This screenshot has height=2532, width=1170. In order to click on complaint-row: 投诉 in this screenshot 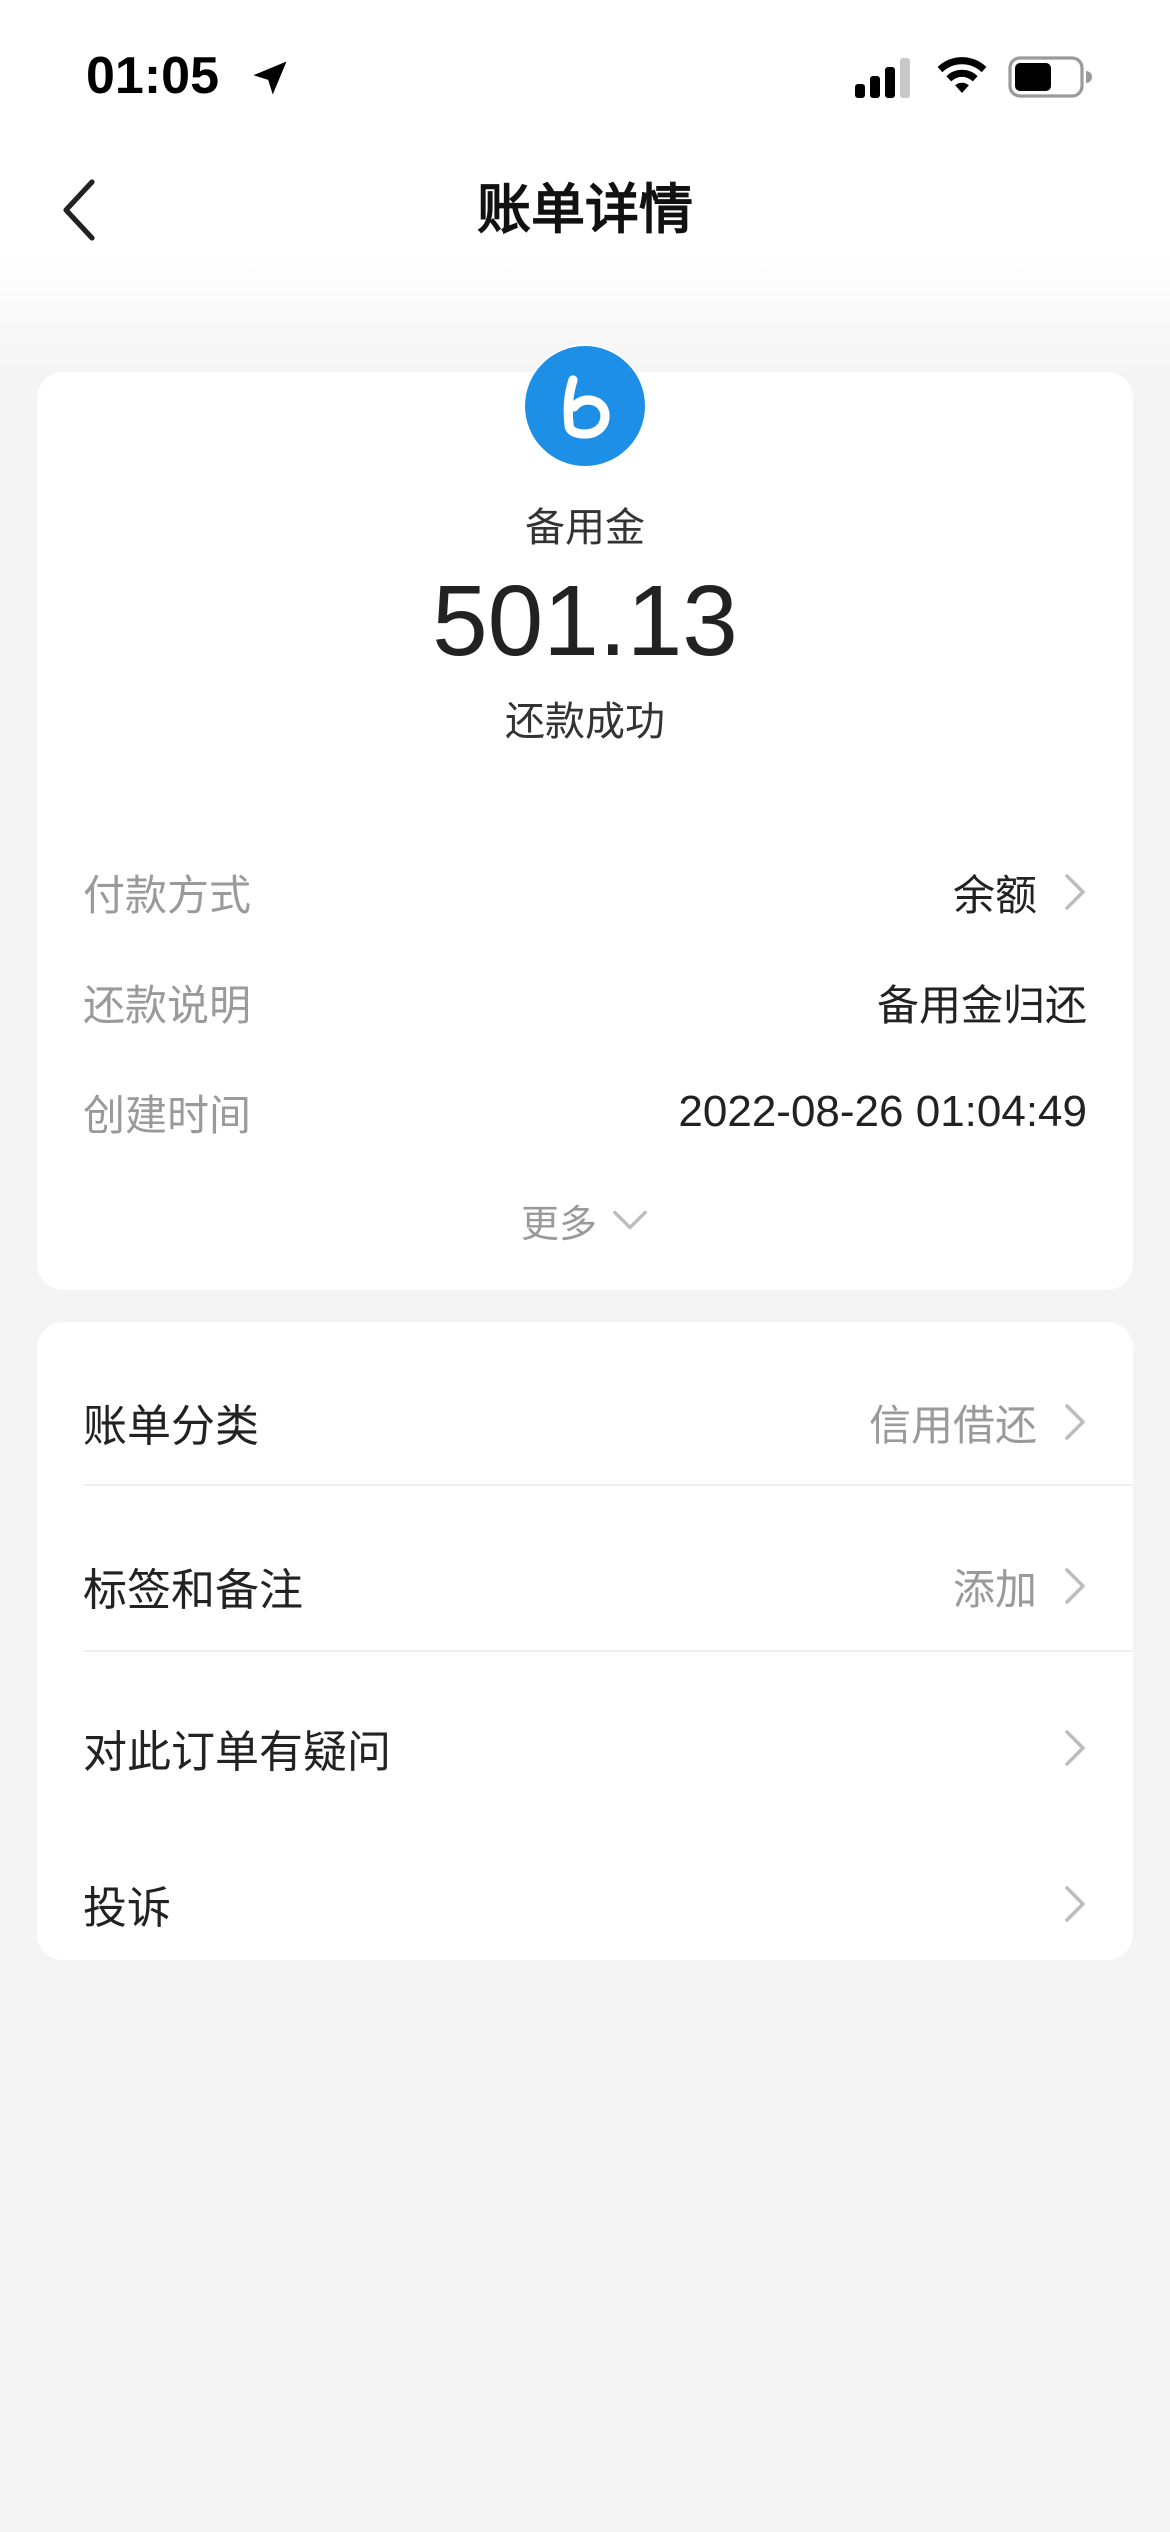, I will do `click(585, 1904)`.